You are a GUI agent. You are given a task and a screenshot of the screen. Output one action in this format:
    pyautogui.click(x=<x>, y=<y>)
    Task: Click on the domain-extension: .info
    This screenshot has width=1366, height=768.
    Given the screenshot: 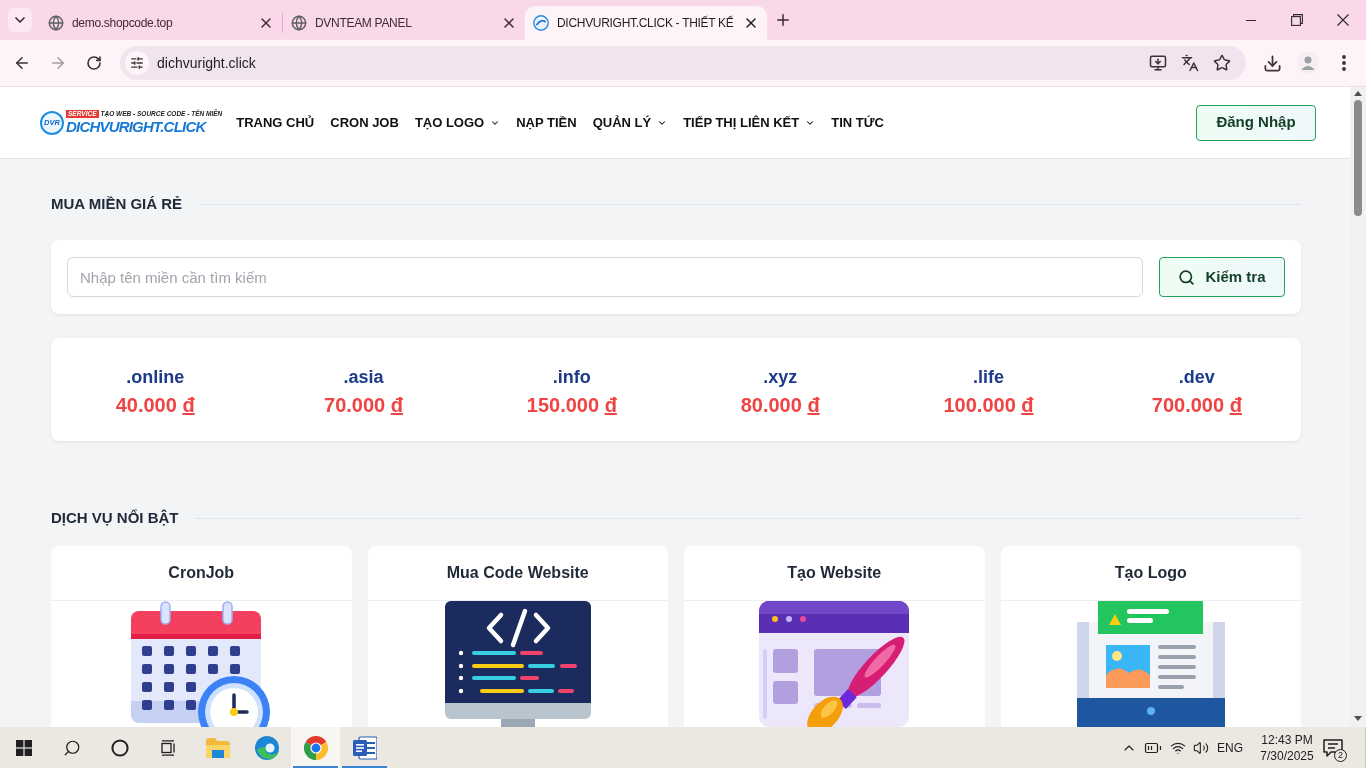 What is the action you would take?
    pyautogui.click(x=571, y=377)
    